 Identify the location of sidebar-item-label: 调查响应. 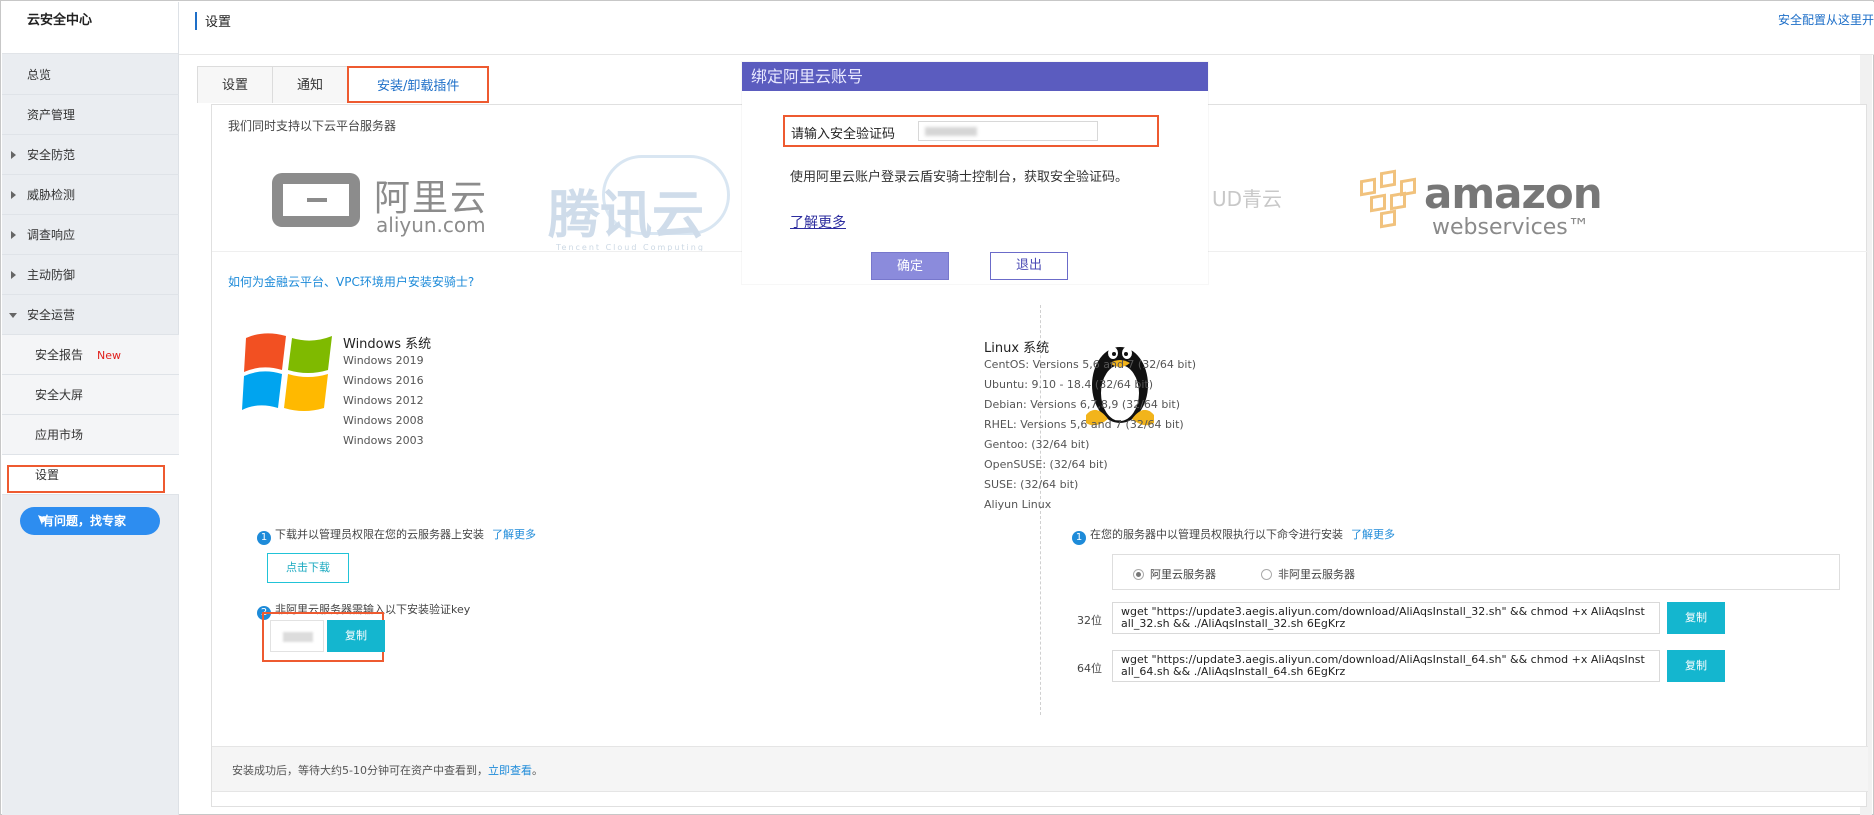
(51, 235).